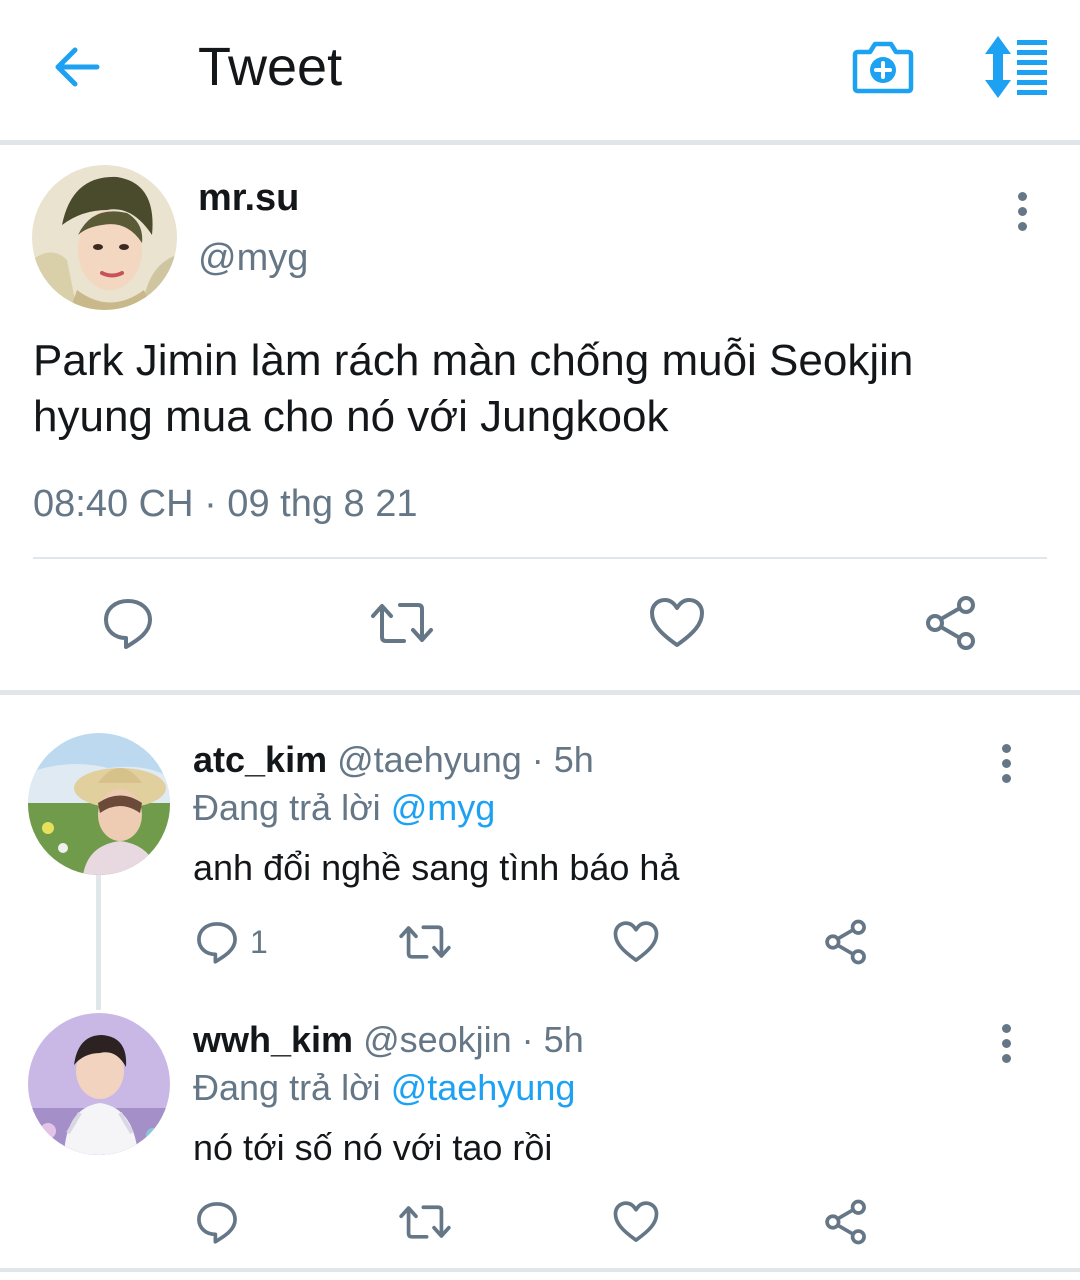 Image resolution: width=1080 pixels, height=1280 pixels. What do you see at coordinates (259, 941) in the screenshot?
I see `reply-count: 1` at bounding box center [259, 941].